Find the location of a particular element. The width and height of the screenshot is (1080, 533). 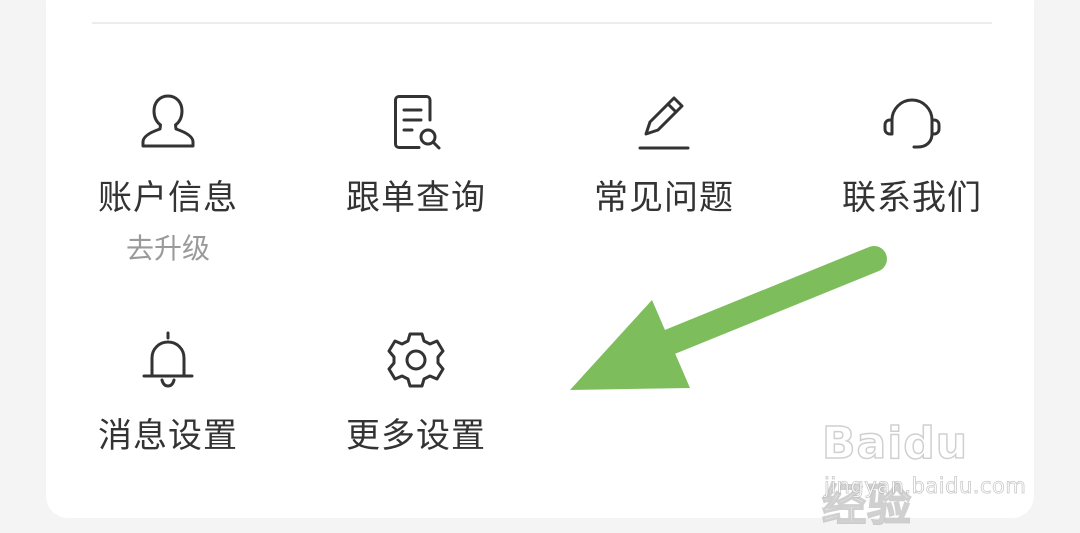

menu-item-order-tracking-label: 跟单查询 is located at coordinates (416, 198).